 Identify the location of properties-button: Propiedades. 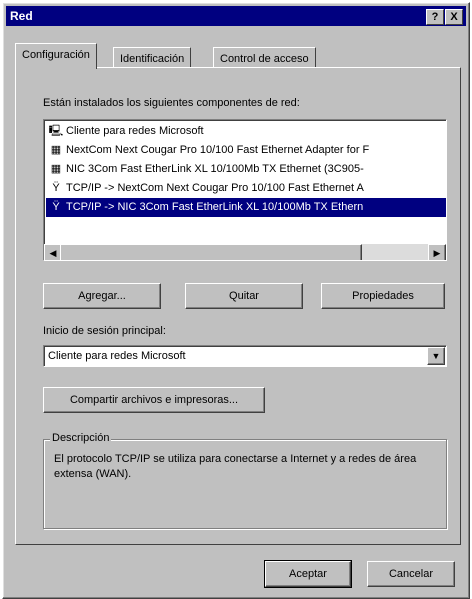
(383, 296).